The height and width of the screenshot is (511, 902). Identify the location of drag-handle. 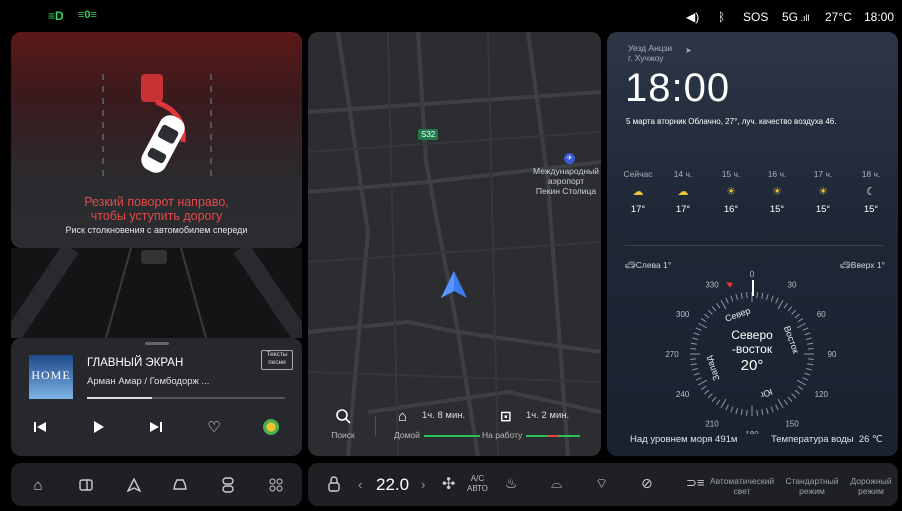
(157, 343).